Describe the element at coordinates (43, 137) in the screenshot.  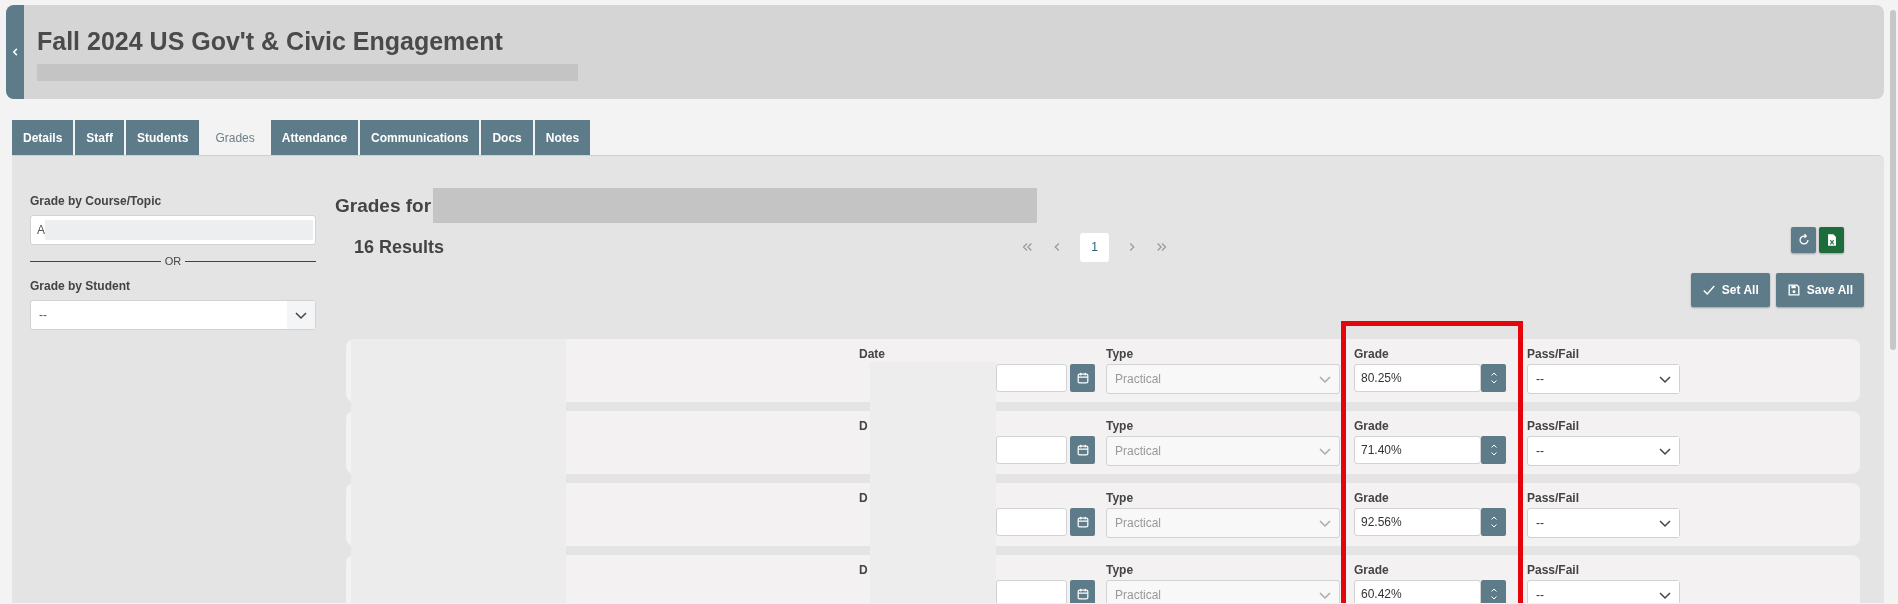
I see `tab: Details` at that location.